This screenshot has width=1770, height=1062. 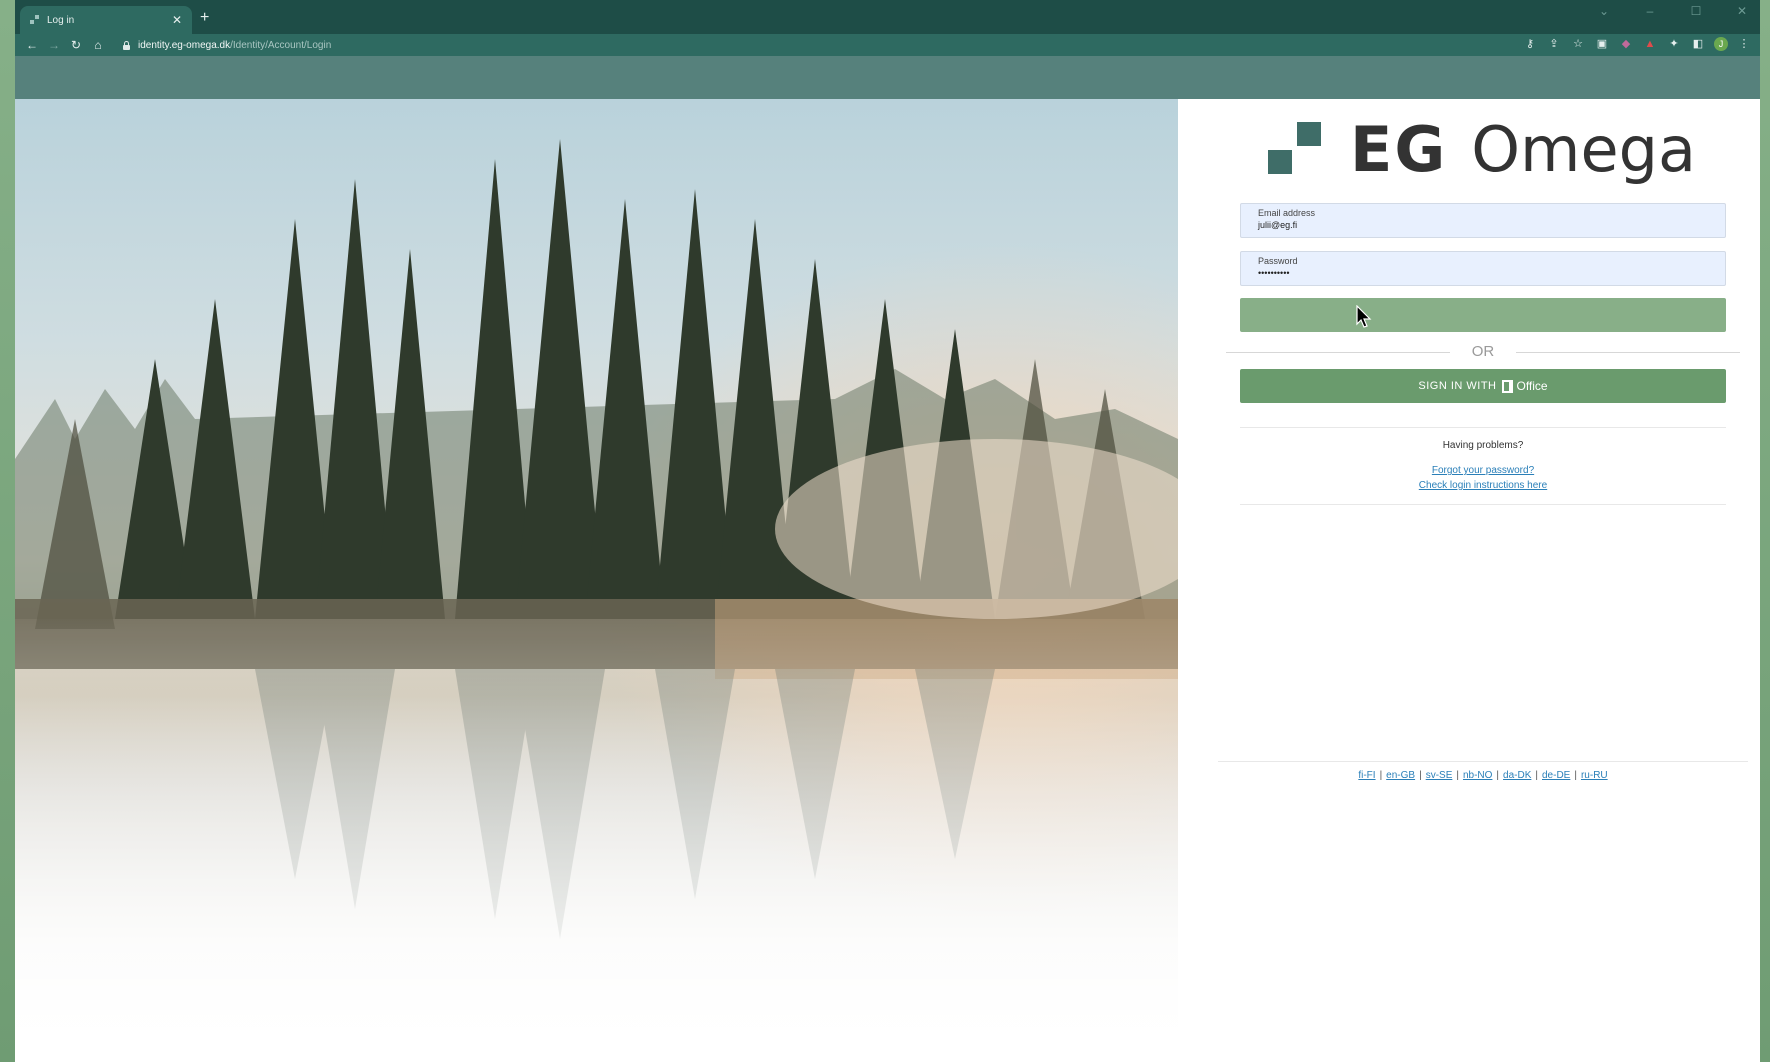 I want to click on login-button, so click(x=1483, y=315).